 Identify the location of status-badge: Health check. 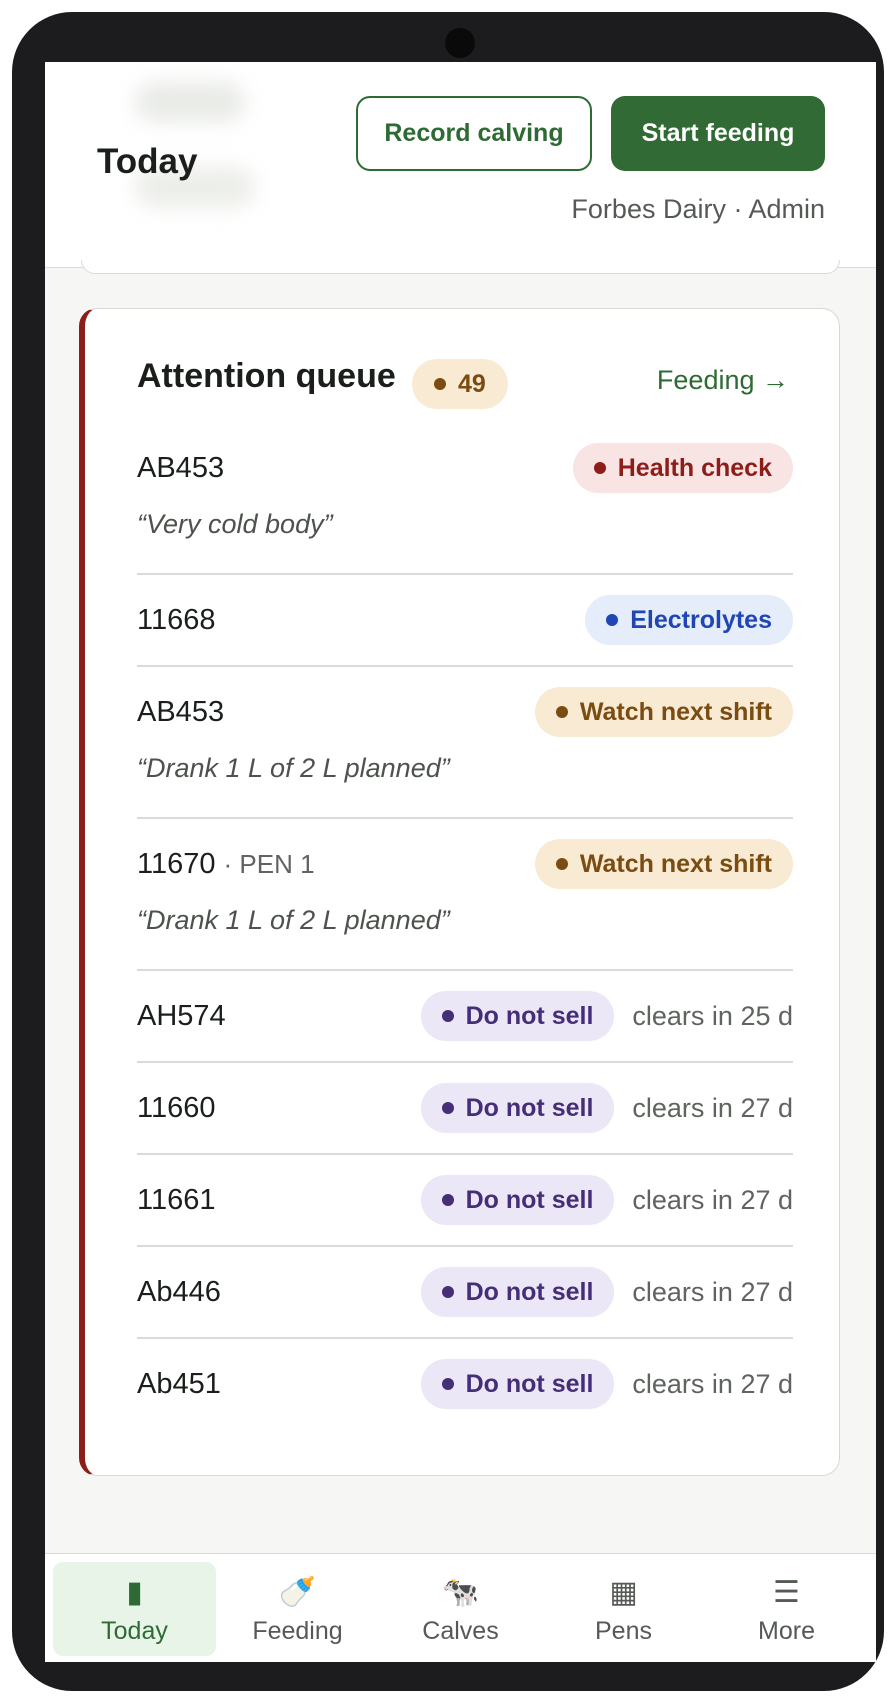
(682, 468).